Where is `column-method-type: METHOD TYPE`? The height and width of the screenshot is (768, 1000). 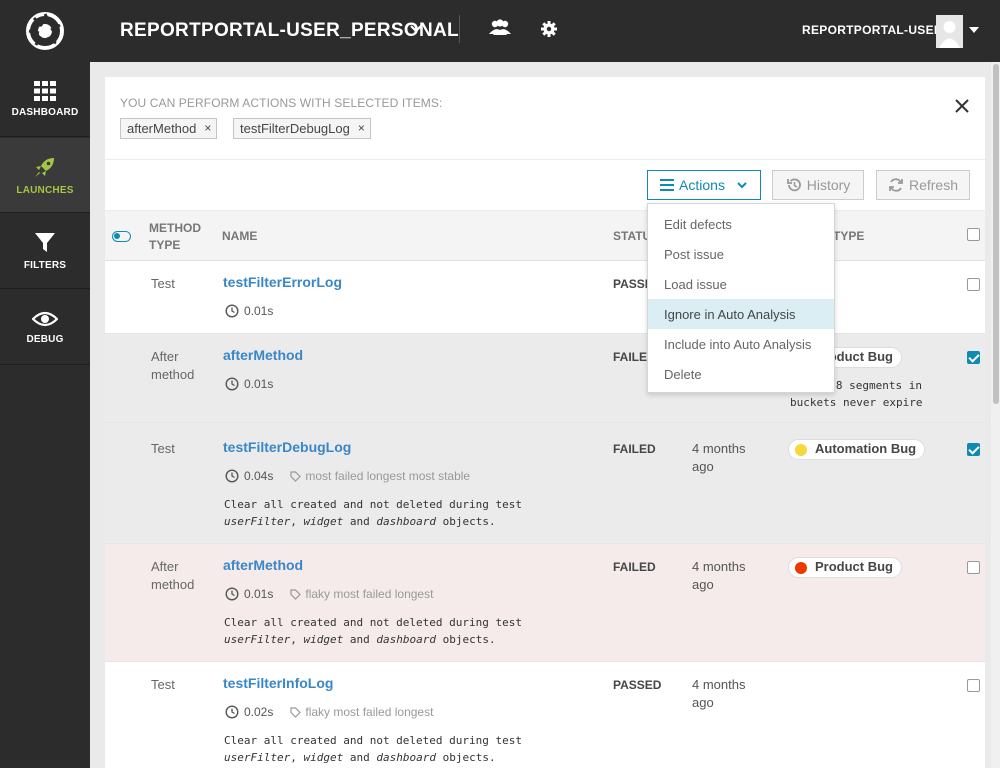
column-method-type: METHOD TYPE is located at coordinates (175, 237).